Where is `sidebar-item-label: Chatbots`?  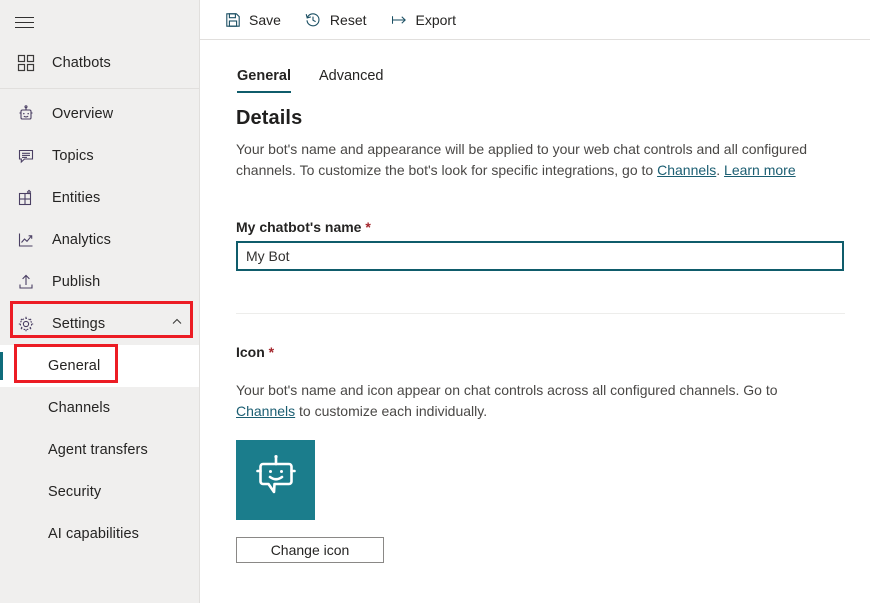
sidebar-item-label: Chatbots is located at coordinates (81, 62).